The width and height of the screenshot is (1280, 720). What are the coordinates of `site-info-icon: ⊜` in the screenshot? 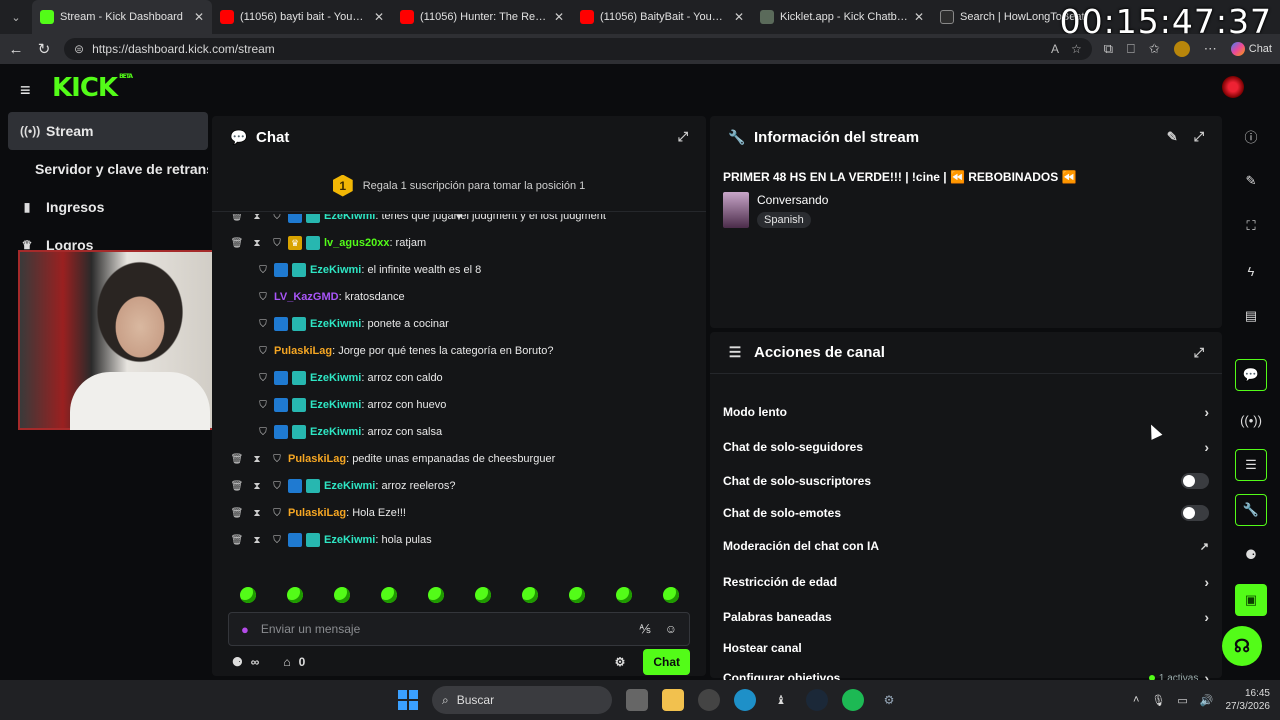 It's located at (79, 49).